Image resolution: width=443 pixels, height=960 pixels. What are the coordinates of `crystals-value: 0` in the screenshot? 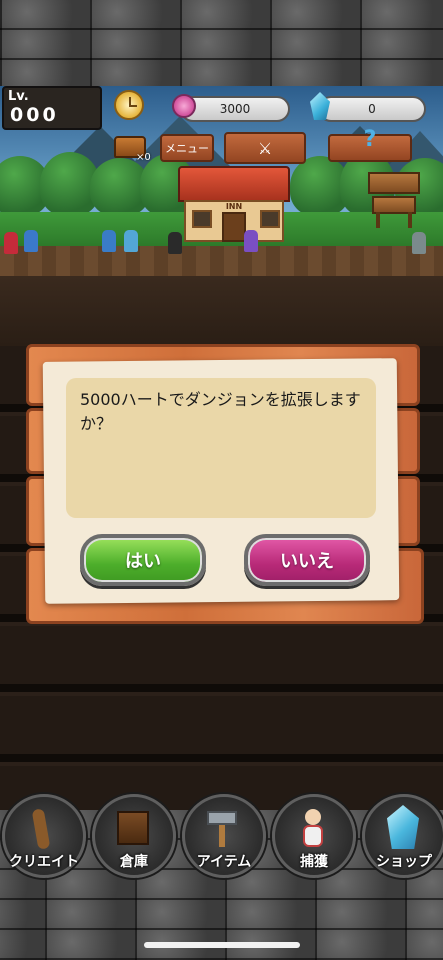 It's located at (372, 109).